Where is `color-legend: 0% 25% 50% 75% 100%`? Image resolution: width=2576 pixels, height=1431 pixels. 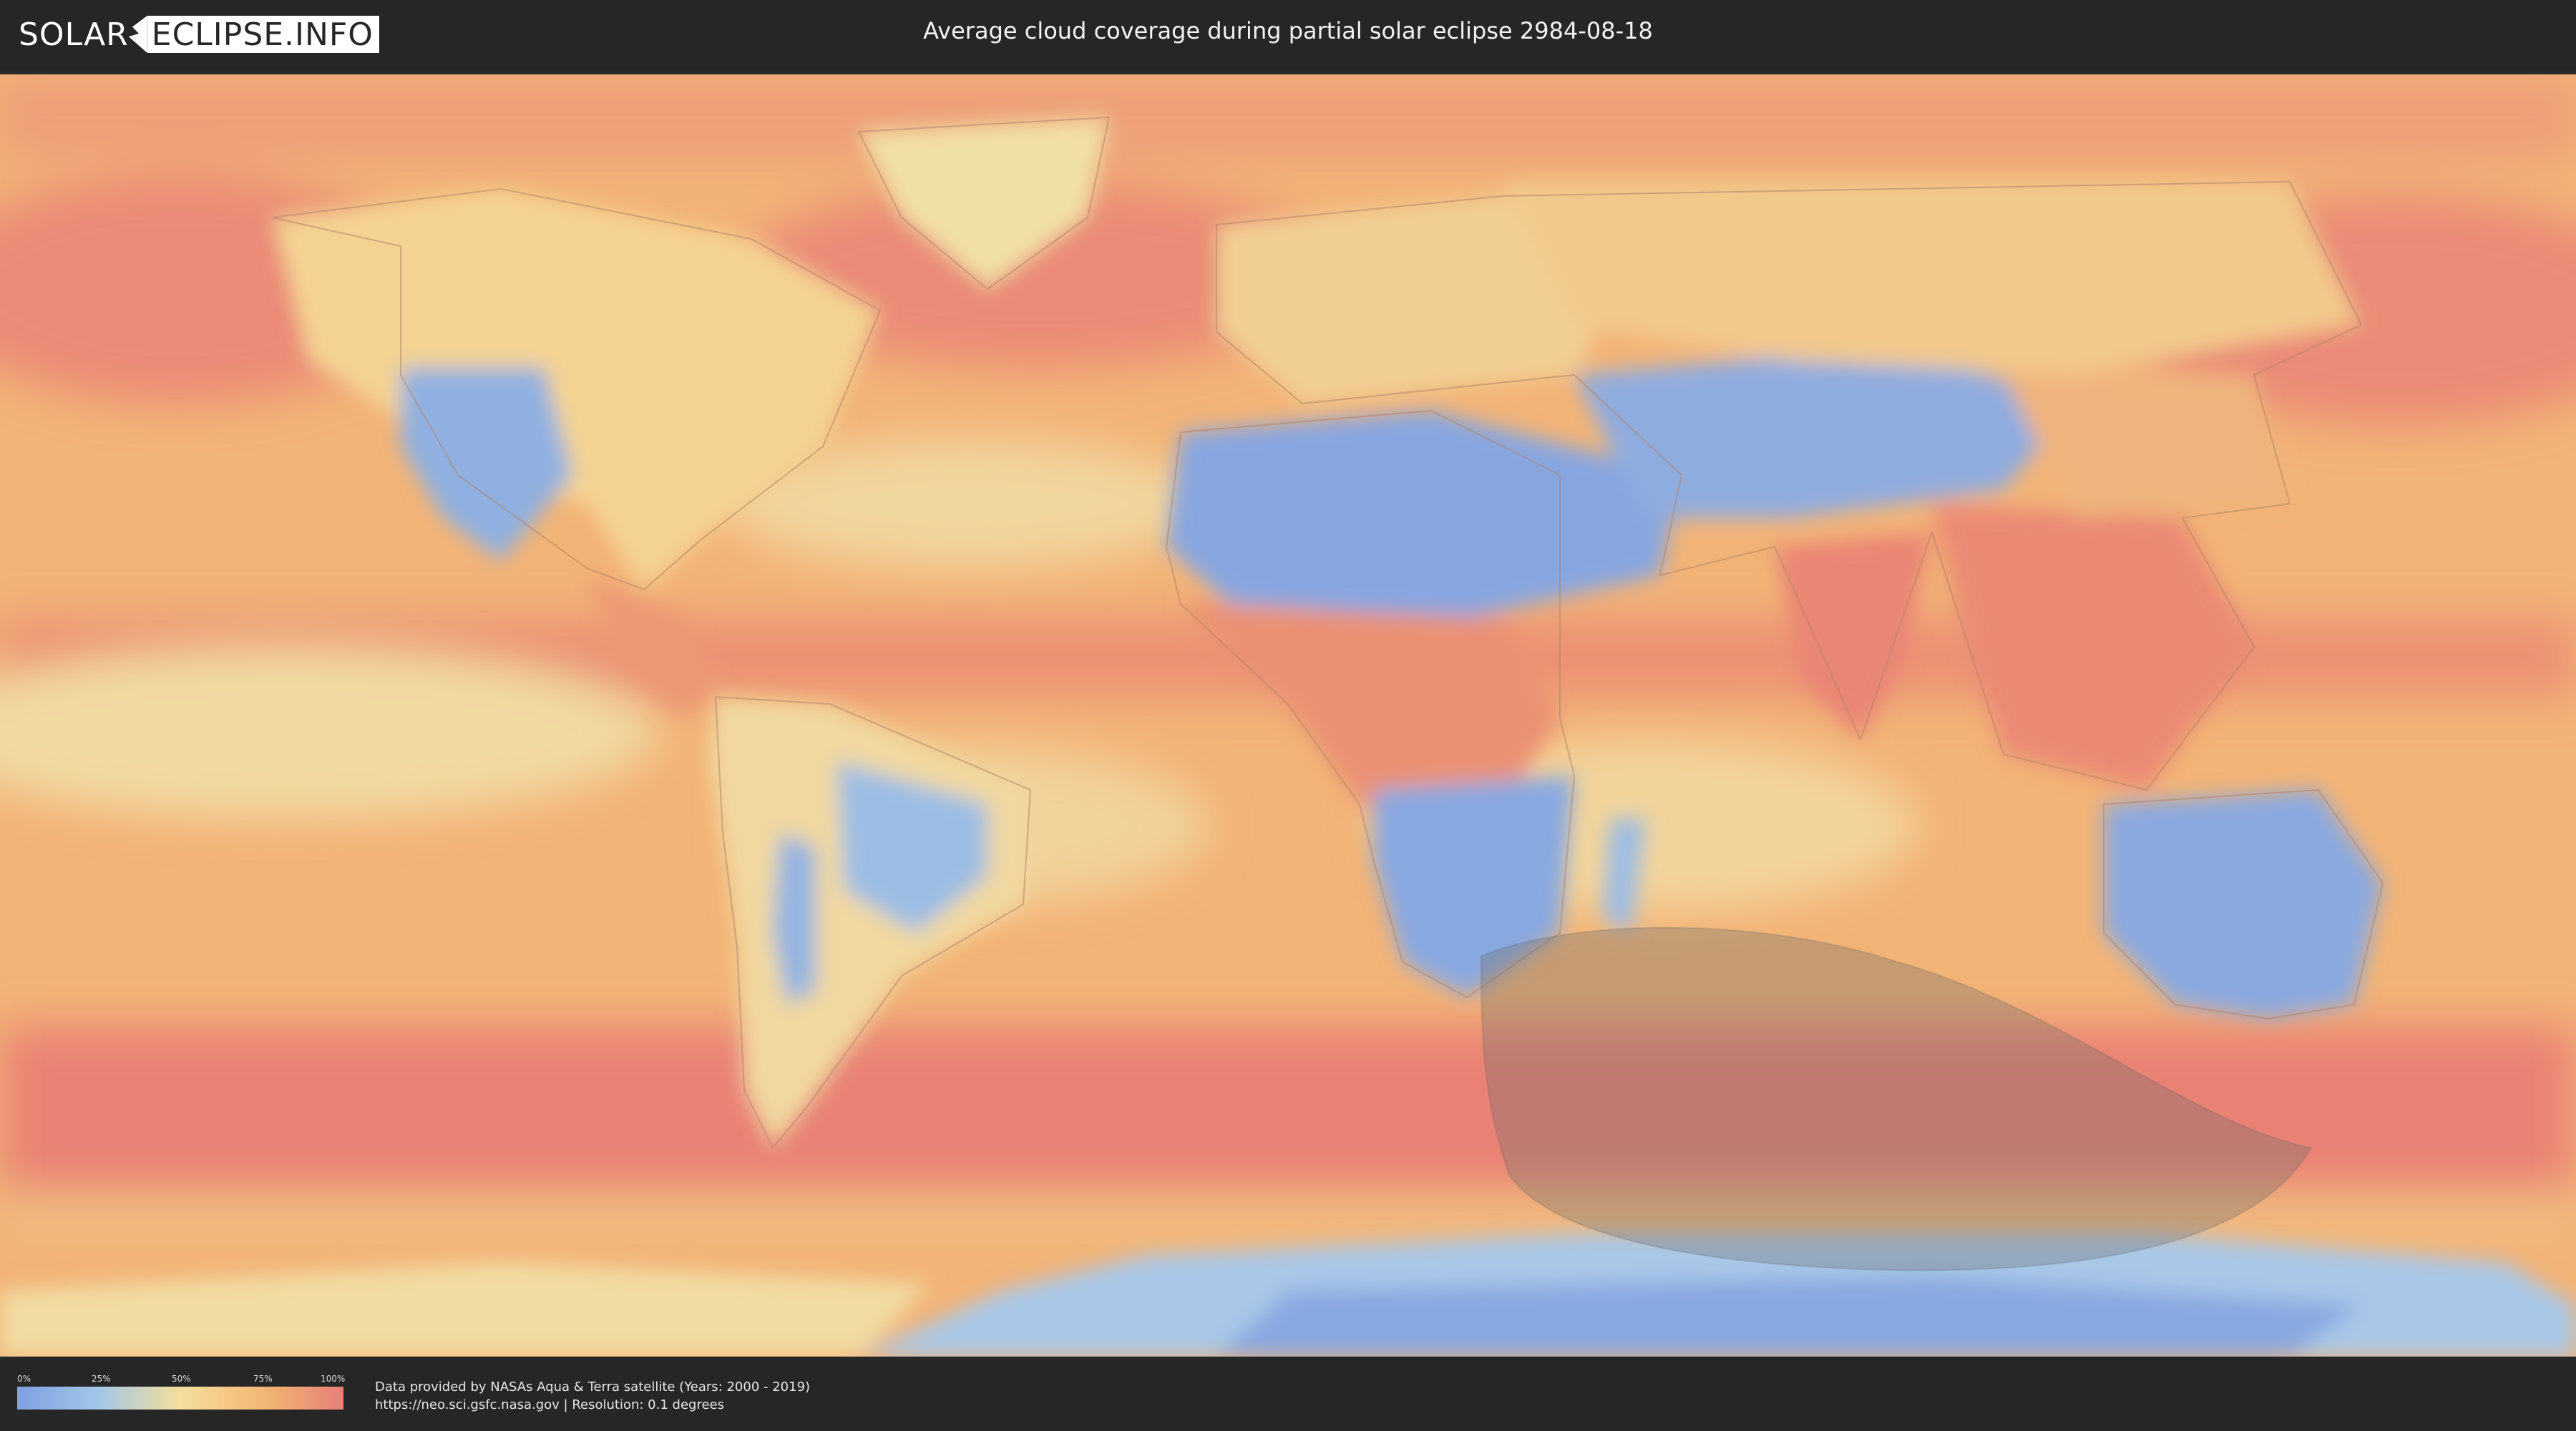
color-legend: 0% 25% 50% 75% 100% is located at coordinates (181, 1392).